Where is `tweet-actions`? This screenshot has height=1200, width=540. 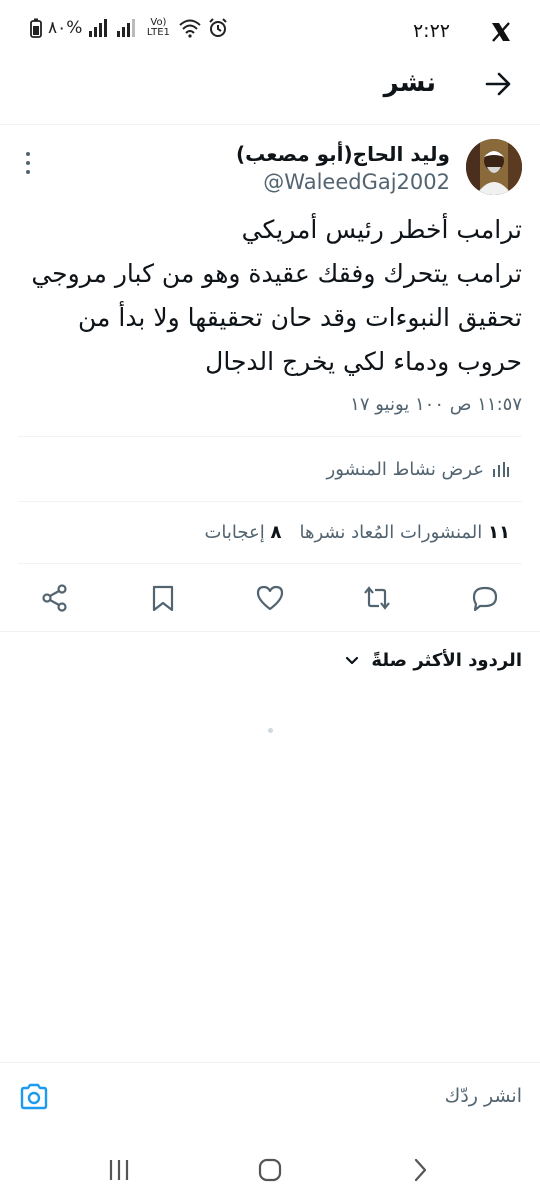
tweet-actions is located at coordinates (270, 599).